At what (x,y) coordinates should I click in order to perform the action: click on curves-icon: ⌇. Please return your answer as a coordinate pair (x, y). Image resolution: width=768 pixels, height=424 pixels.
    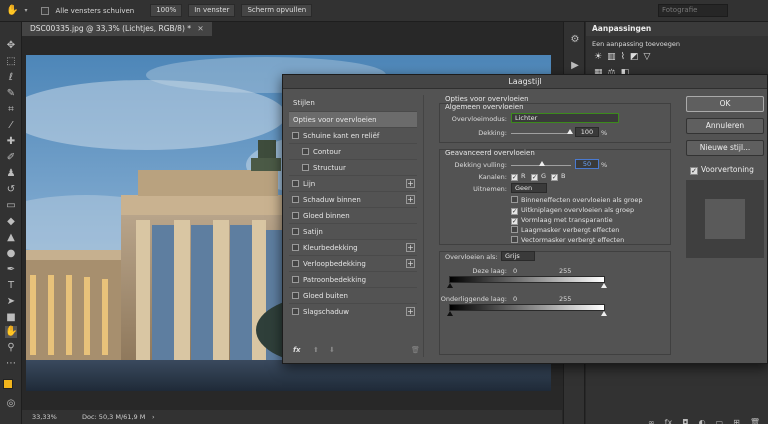
    Looking at the image, I should click on (623, 57).